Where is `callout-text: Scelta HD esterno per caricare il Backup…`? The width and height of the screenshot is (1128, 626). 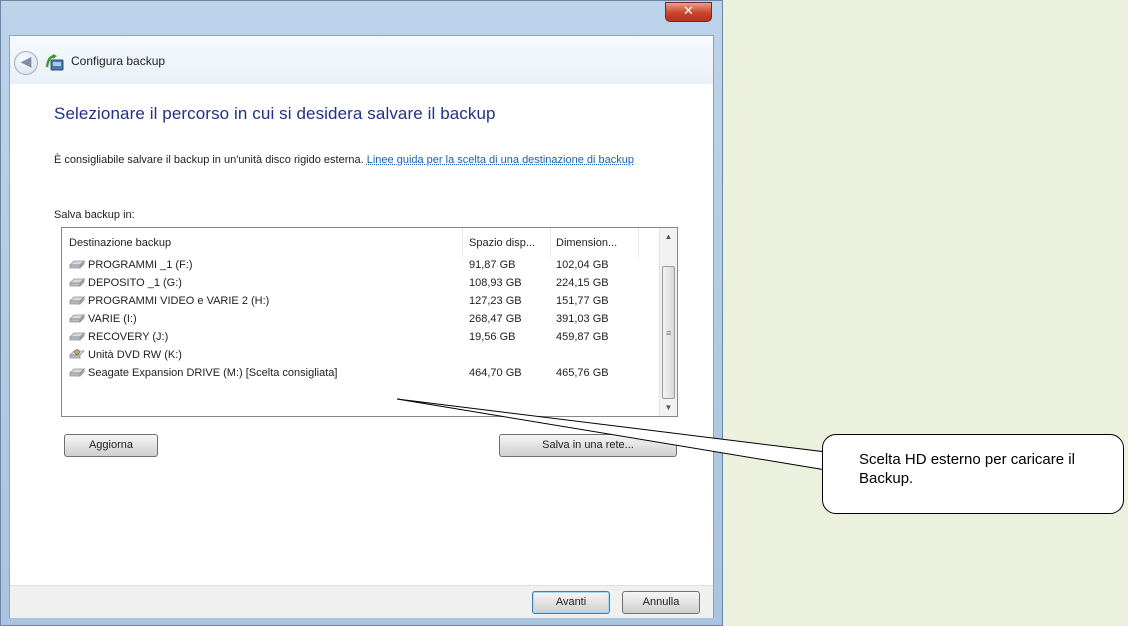 callout-text: Scelta HD esterno per caricare il Backup… is located at coordinates (967, 469).